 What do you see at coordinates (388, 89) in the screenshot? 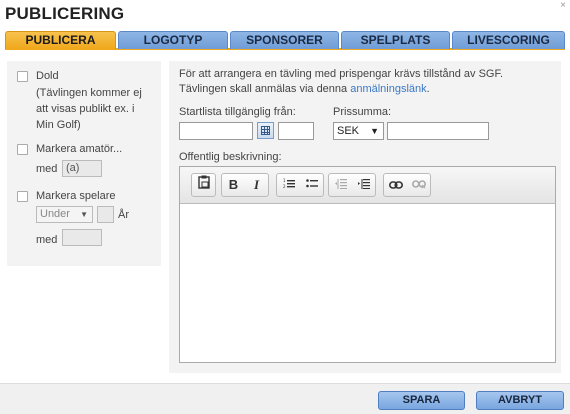
I see `registration-link: anmälningslänk` at bounding box center [388, 89].